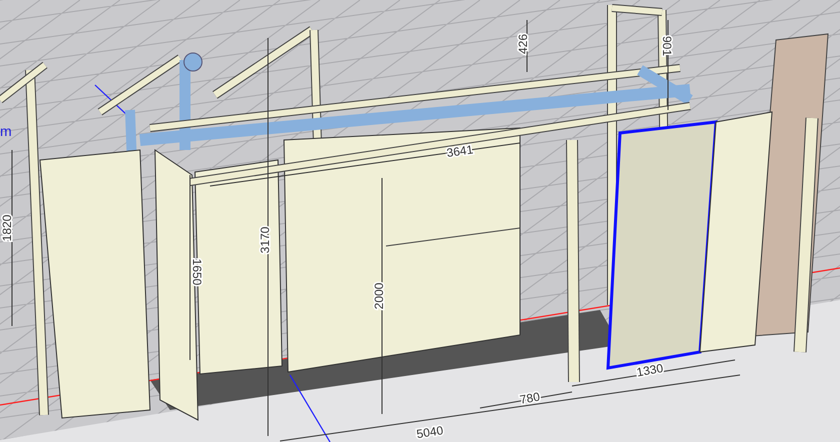 This screenshot has width=840, height=442. What do you see at coordinates (460, 151) in the screenshot?
I see `dimension-label: 3641` at bounding box center [460, 151].